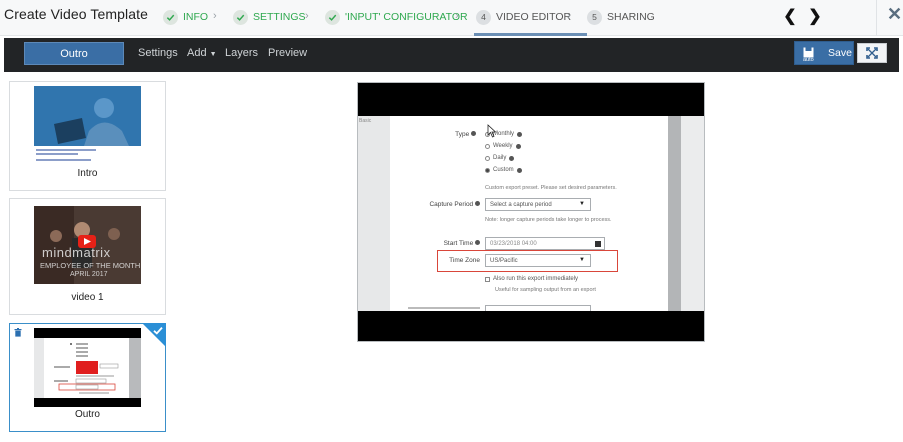  I want to click on side-label: Basic, so click(365, 121).